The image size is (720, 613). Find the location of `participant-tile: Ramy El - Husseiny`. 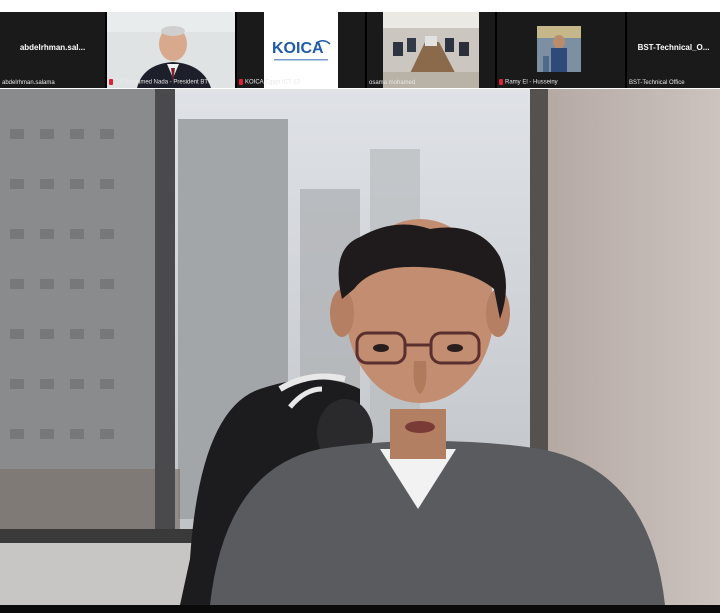

participant-tile: Ramy El - Husseiny is located at coordinates (561, 50).